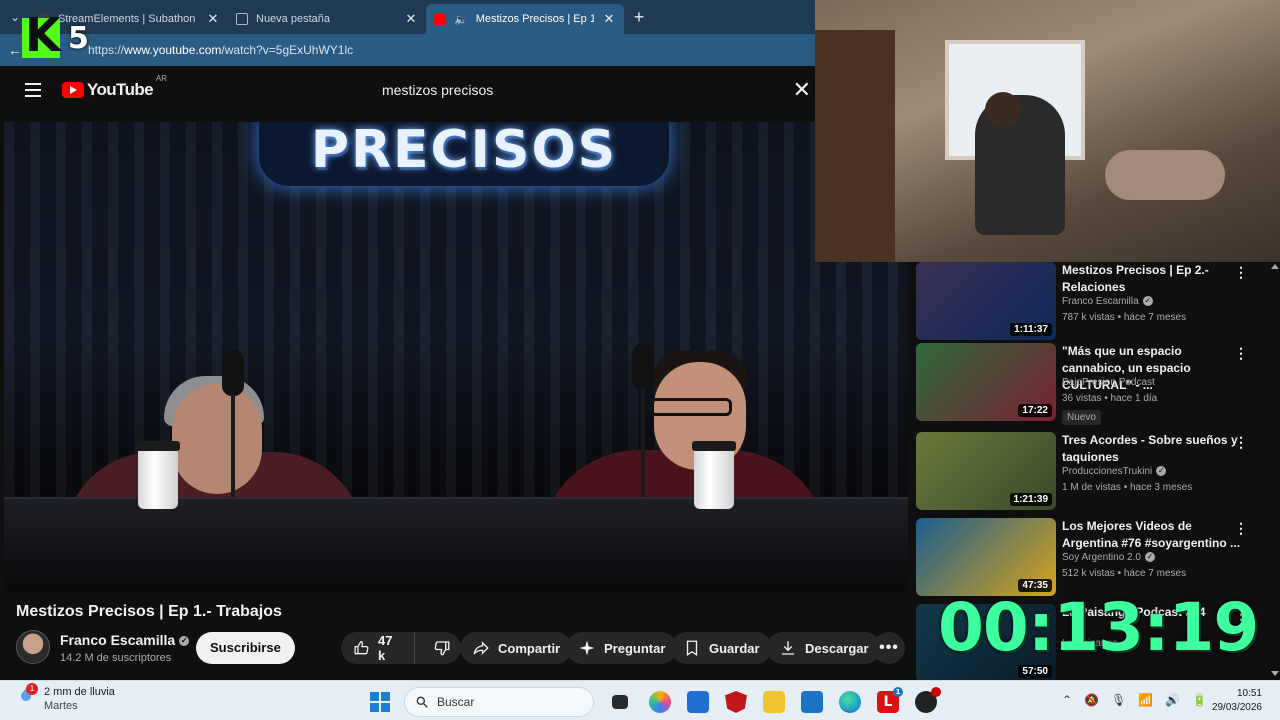 The image size is (1280, 720). I want to click on save-label: Guardar, so click(734, 648).